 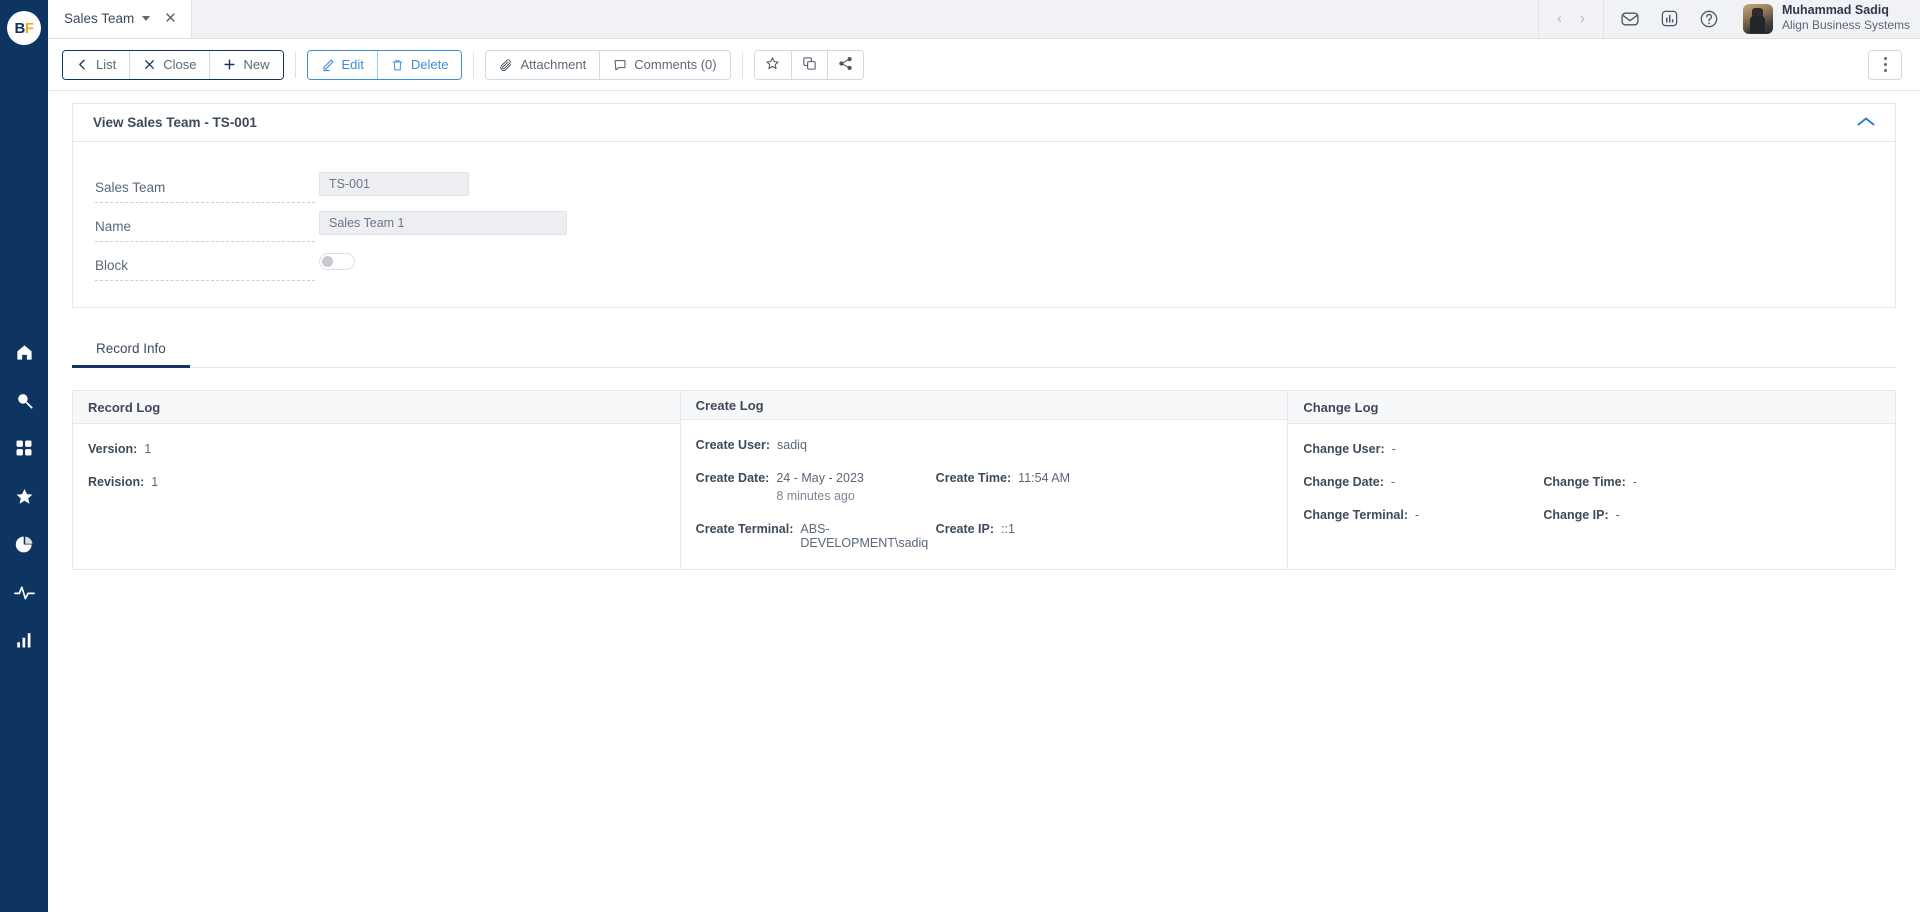 I want to click on card-header: View Sales Team - TS-001, so click(x=984, y=123).